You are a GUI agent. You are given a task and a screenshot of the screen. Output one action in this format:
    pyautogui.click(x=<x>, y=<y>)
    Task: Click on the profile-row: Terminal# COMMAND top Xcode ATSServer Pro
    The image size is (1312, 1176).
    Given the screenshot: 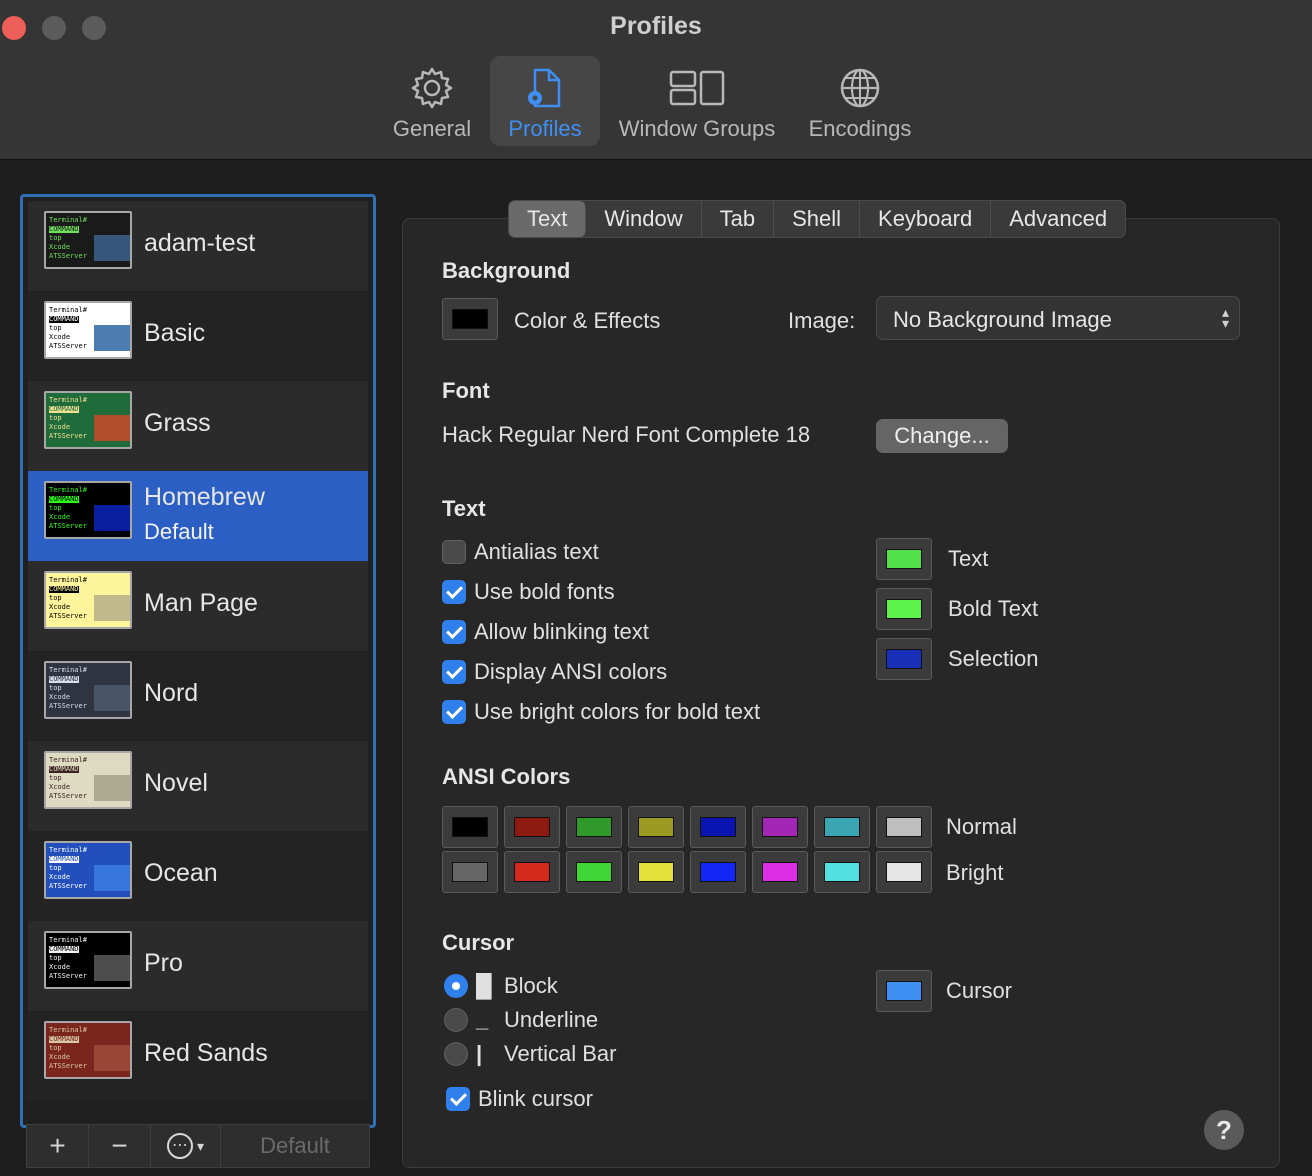 What is the action you would take?
    pyautogui.click(x=198, y=966)
    